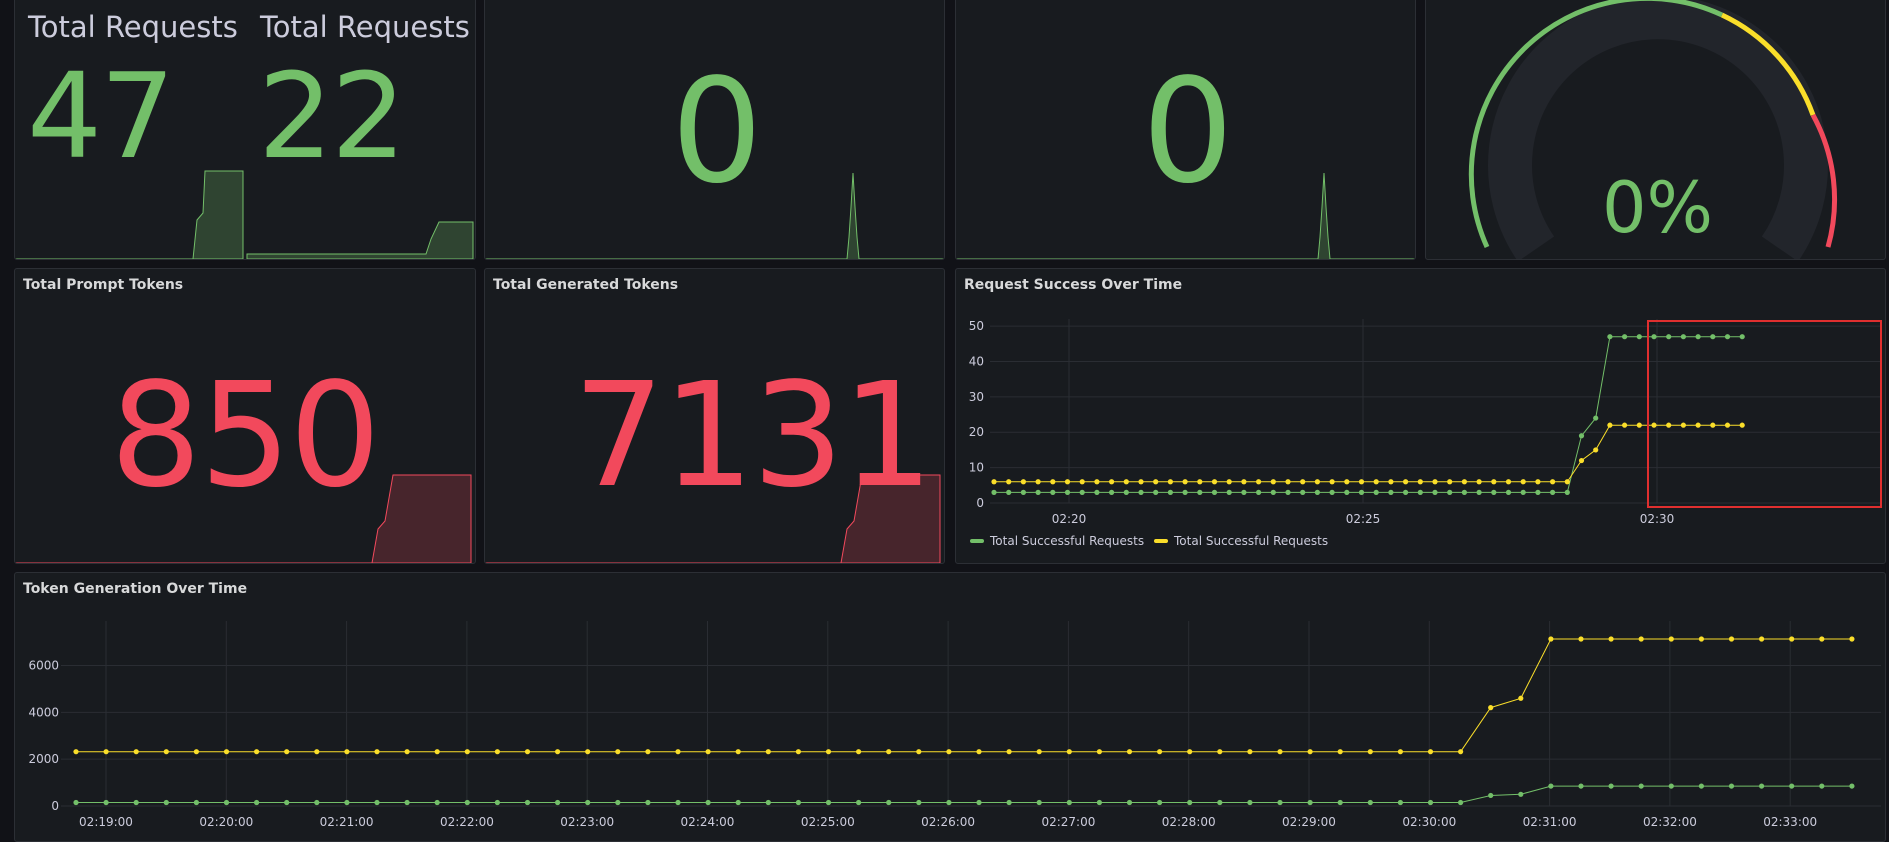  I want to click on total-requests-sparklines, so click(244, 214).